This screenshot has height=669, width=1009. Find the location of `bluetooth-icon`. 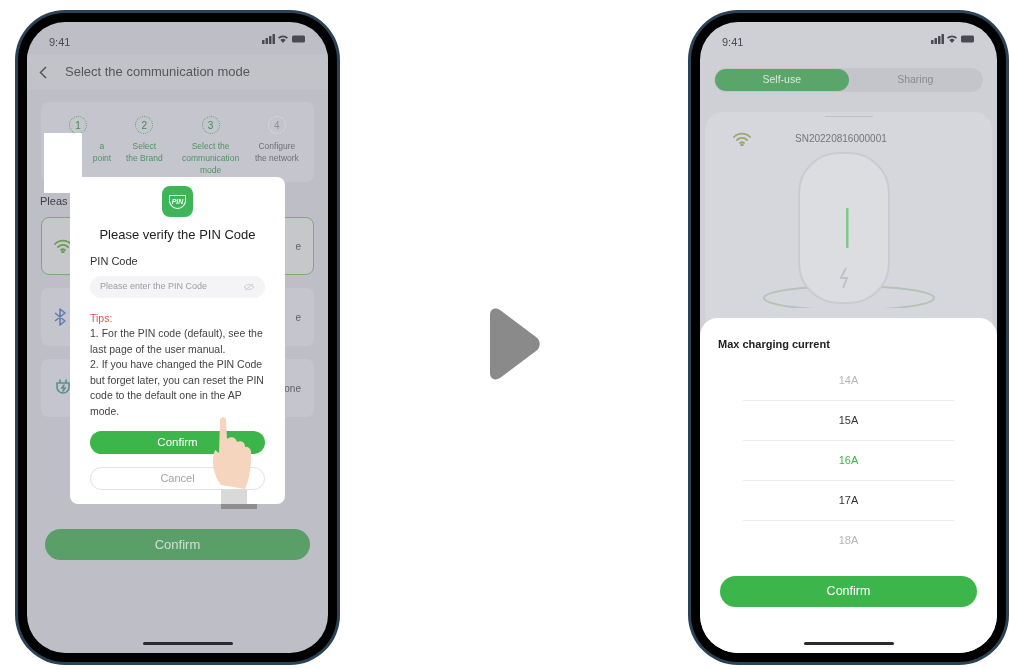

bluetooth-icon is located at coordinates (60, 317).